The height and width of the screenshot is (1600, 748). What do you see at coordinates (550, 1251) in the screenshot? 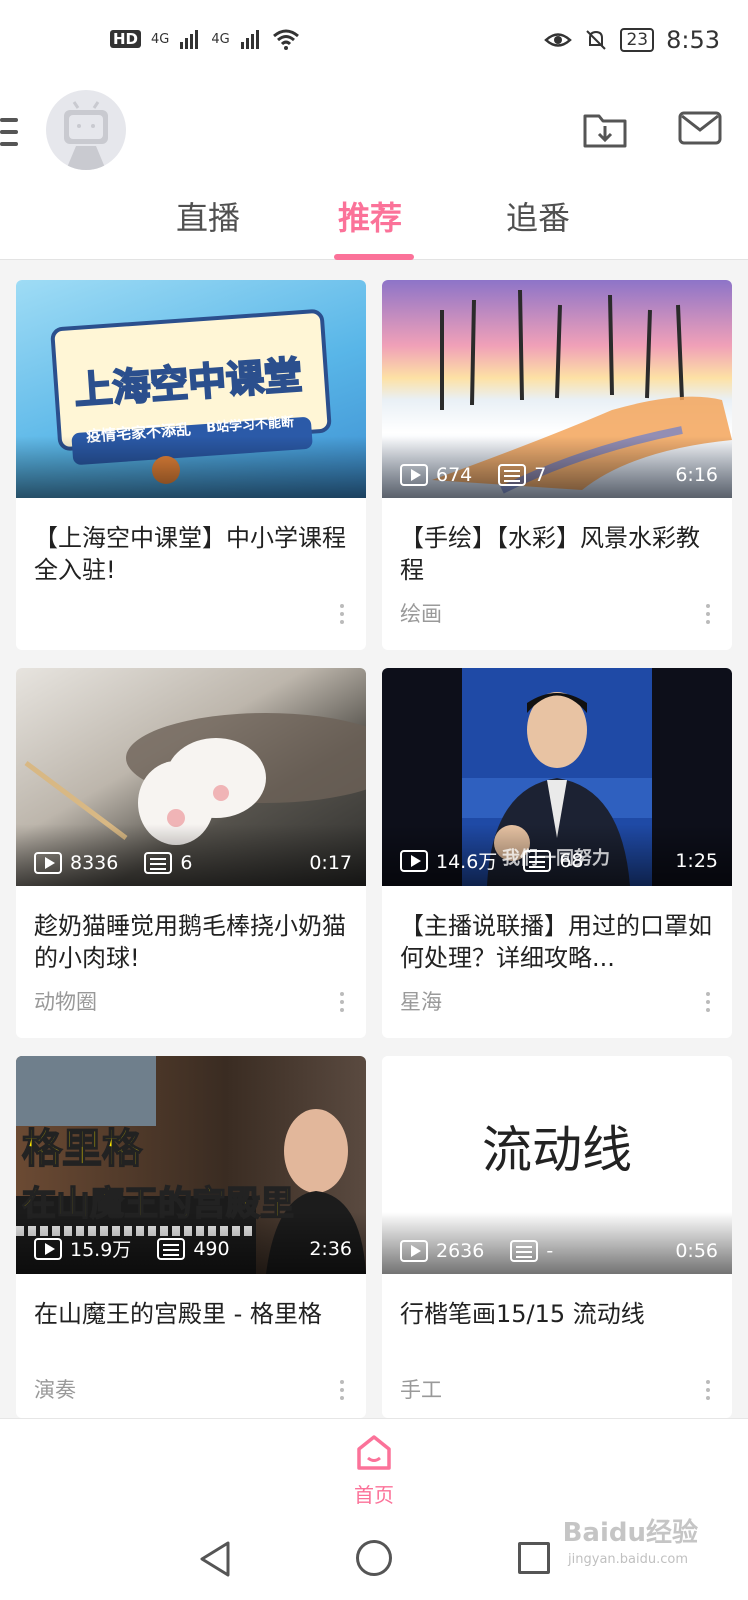
I see `danmaku-count: -` at bounding box center [550, 1251].